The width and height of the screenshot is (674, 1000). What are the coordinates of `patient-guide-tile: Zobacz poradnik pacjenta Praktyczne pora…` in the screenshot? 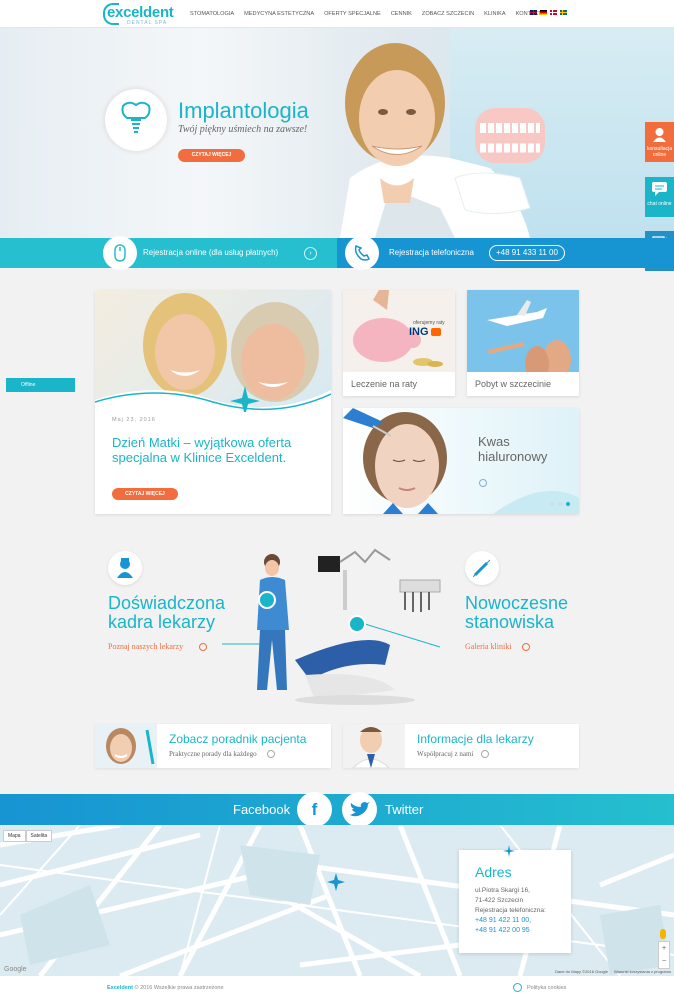 It's located at (213, 746).